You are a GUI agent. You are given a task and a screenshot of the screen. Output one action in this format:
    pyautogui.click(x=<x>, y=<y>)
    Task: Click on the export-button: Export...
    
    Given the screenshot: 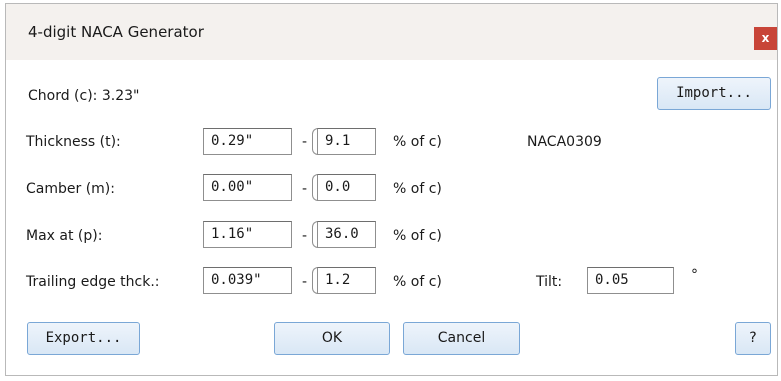 What is the action you would take?
    pyautogui.click(x=83, y=338)
    